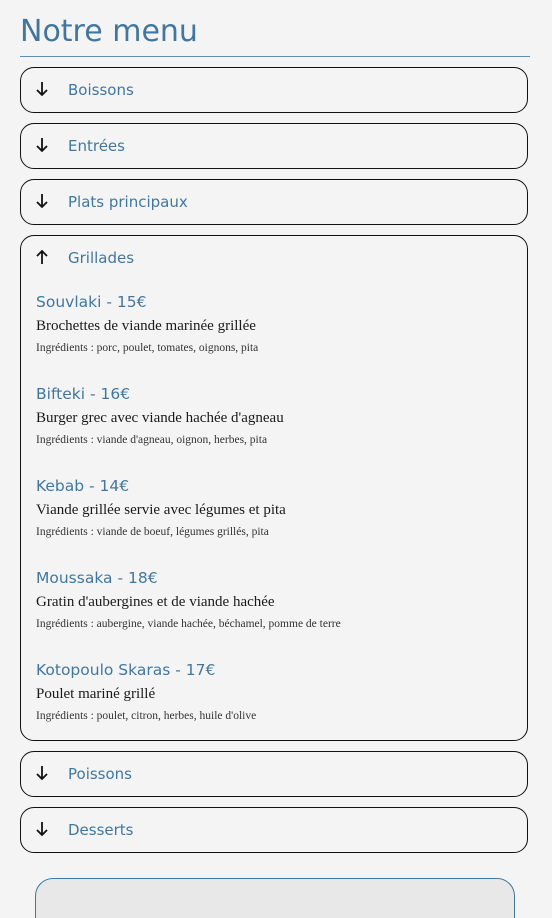 This screenshot has width=552, height=918. Describe the element at coordinates (101, 90) in the screenshot. I see `accordion-label: Boissons` at that location.